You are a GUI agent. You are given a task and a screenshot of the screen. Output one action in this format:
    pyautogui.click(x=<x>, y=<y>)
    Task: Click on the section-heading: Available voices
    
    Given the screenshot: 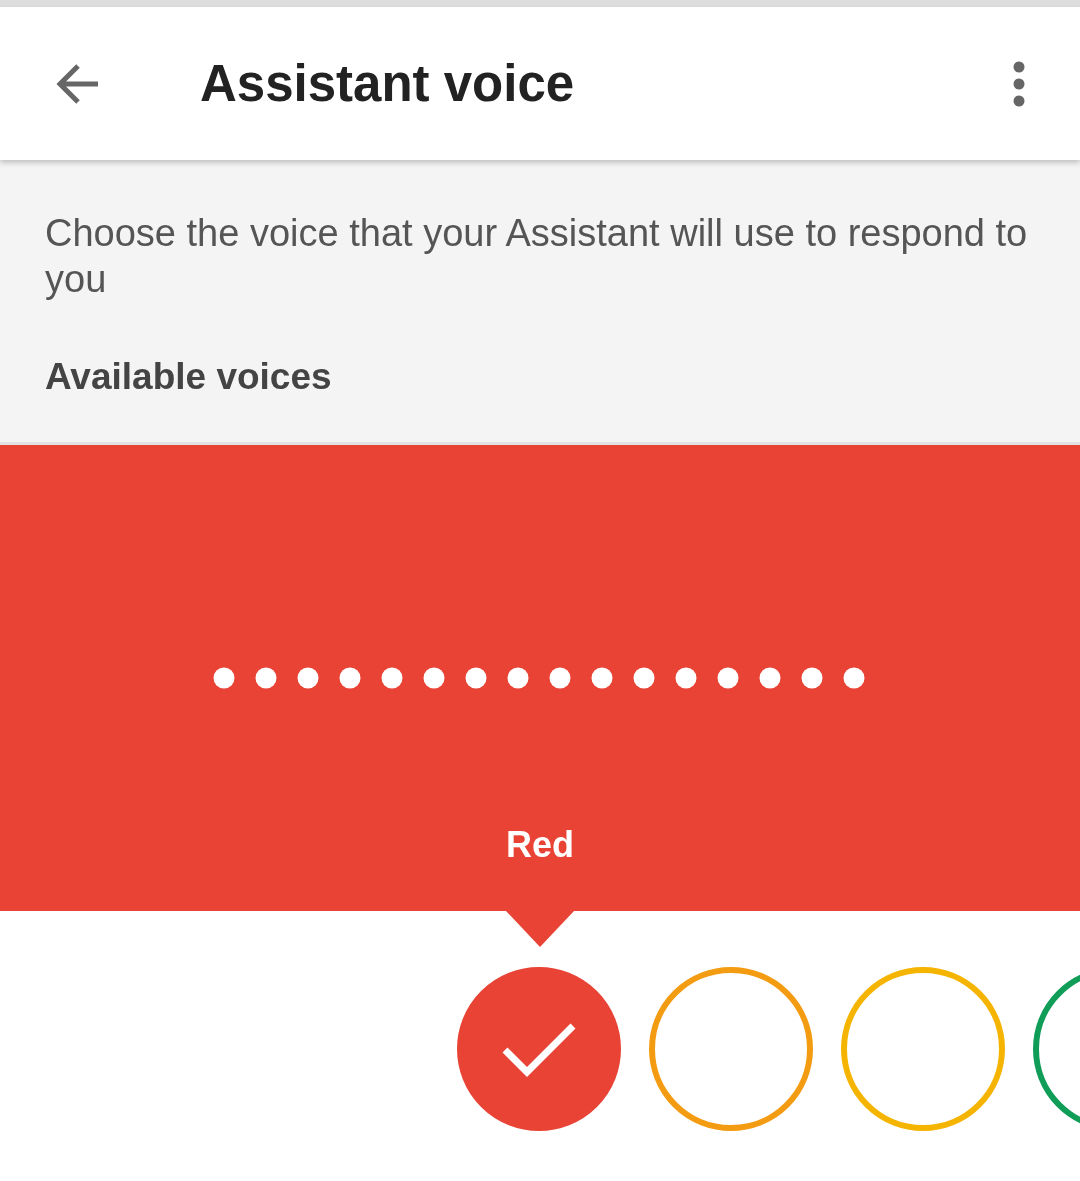 What is the action you would take?
    pyautogui.click(x=189, y=377)
    